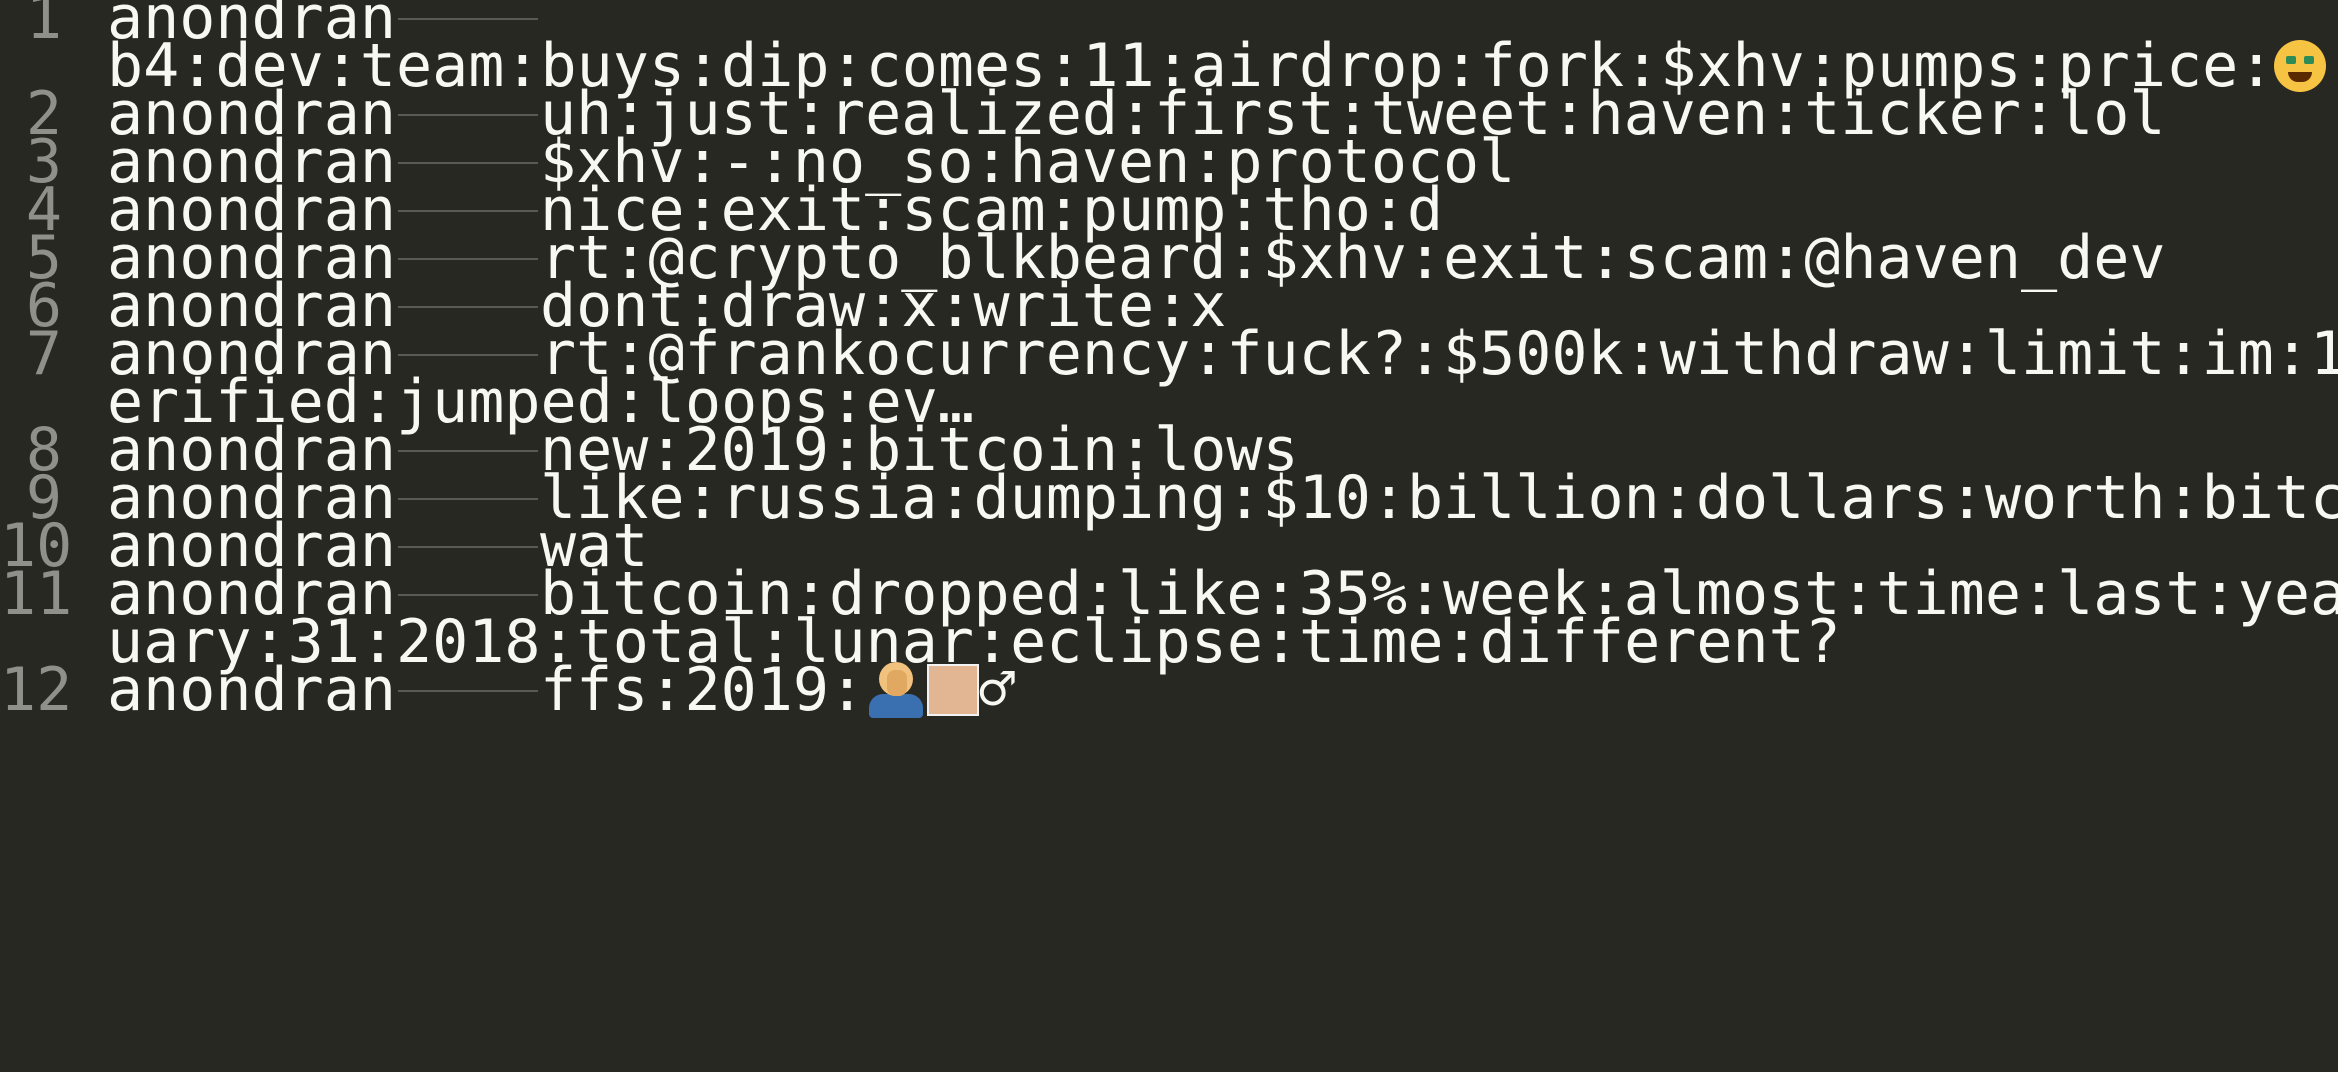  I want to click on money-mouth-face-icon, so click(2300, 66).